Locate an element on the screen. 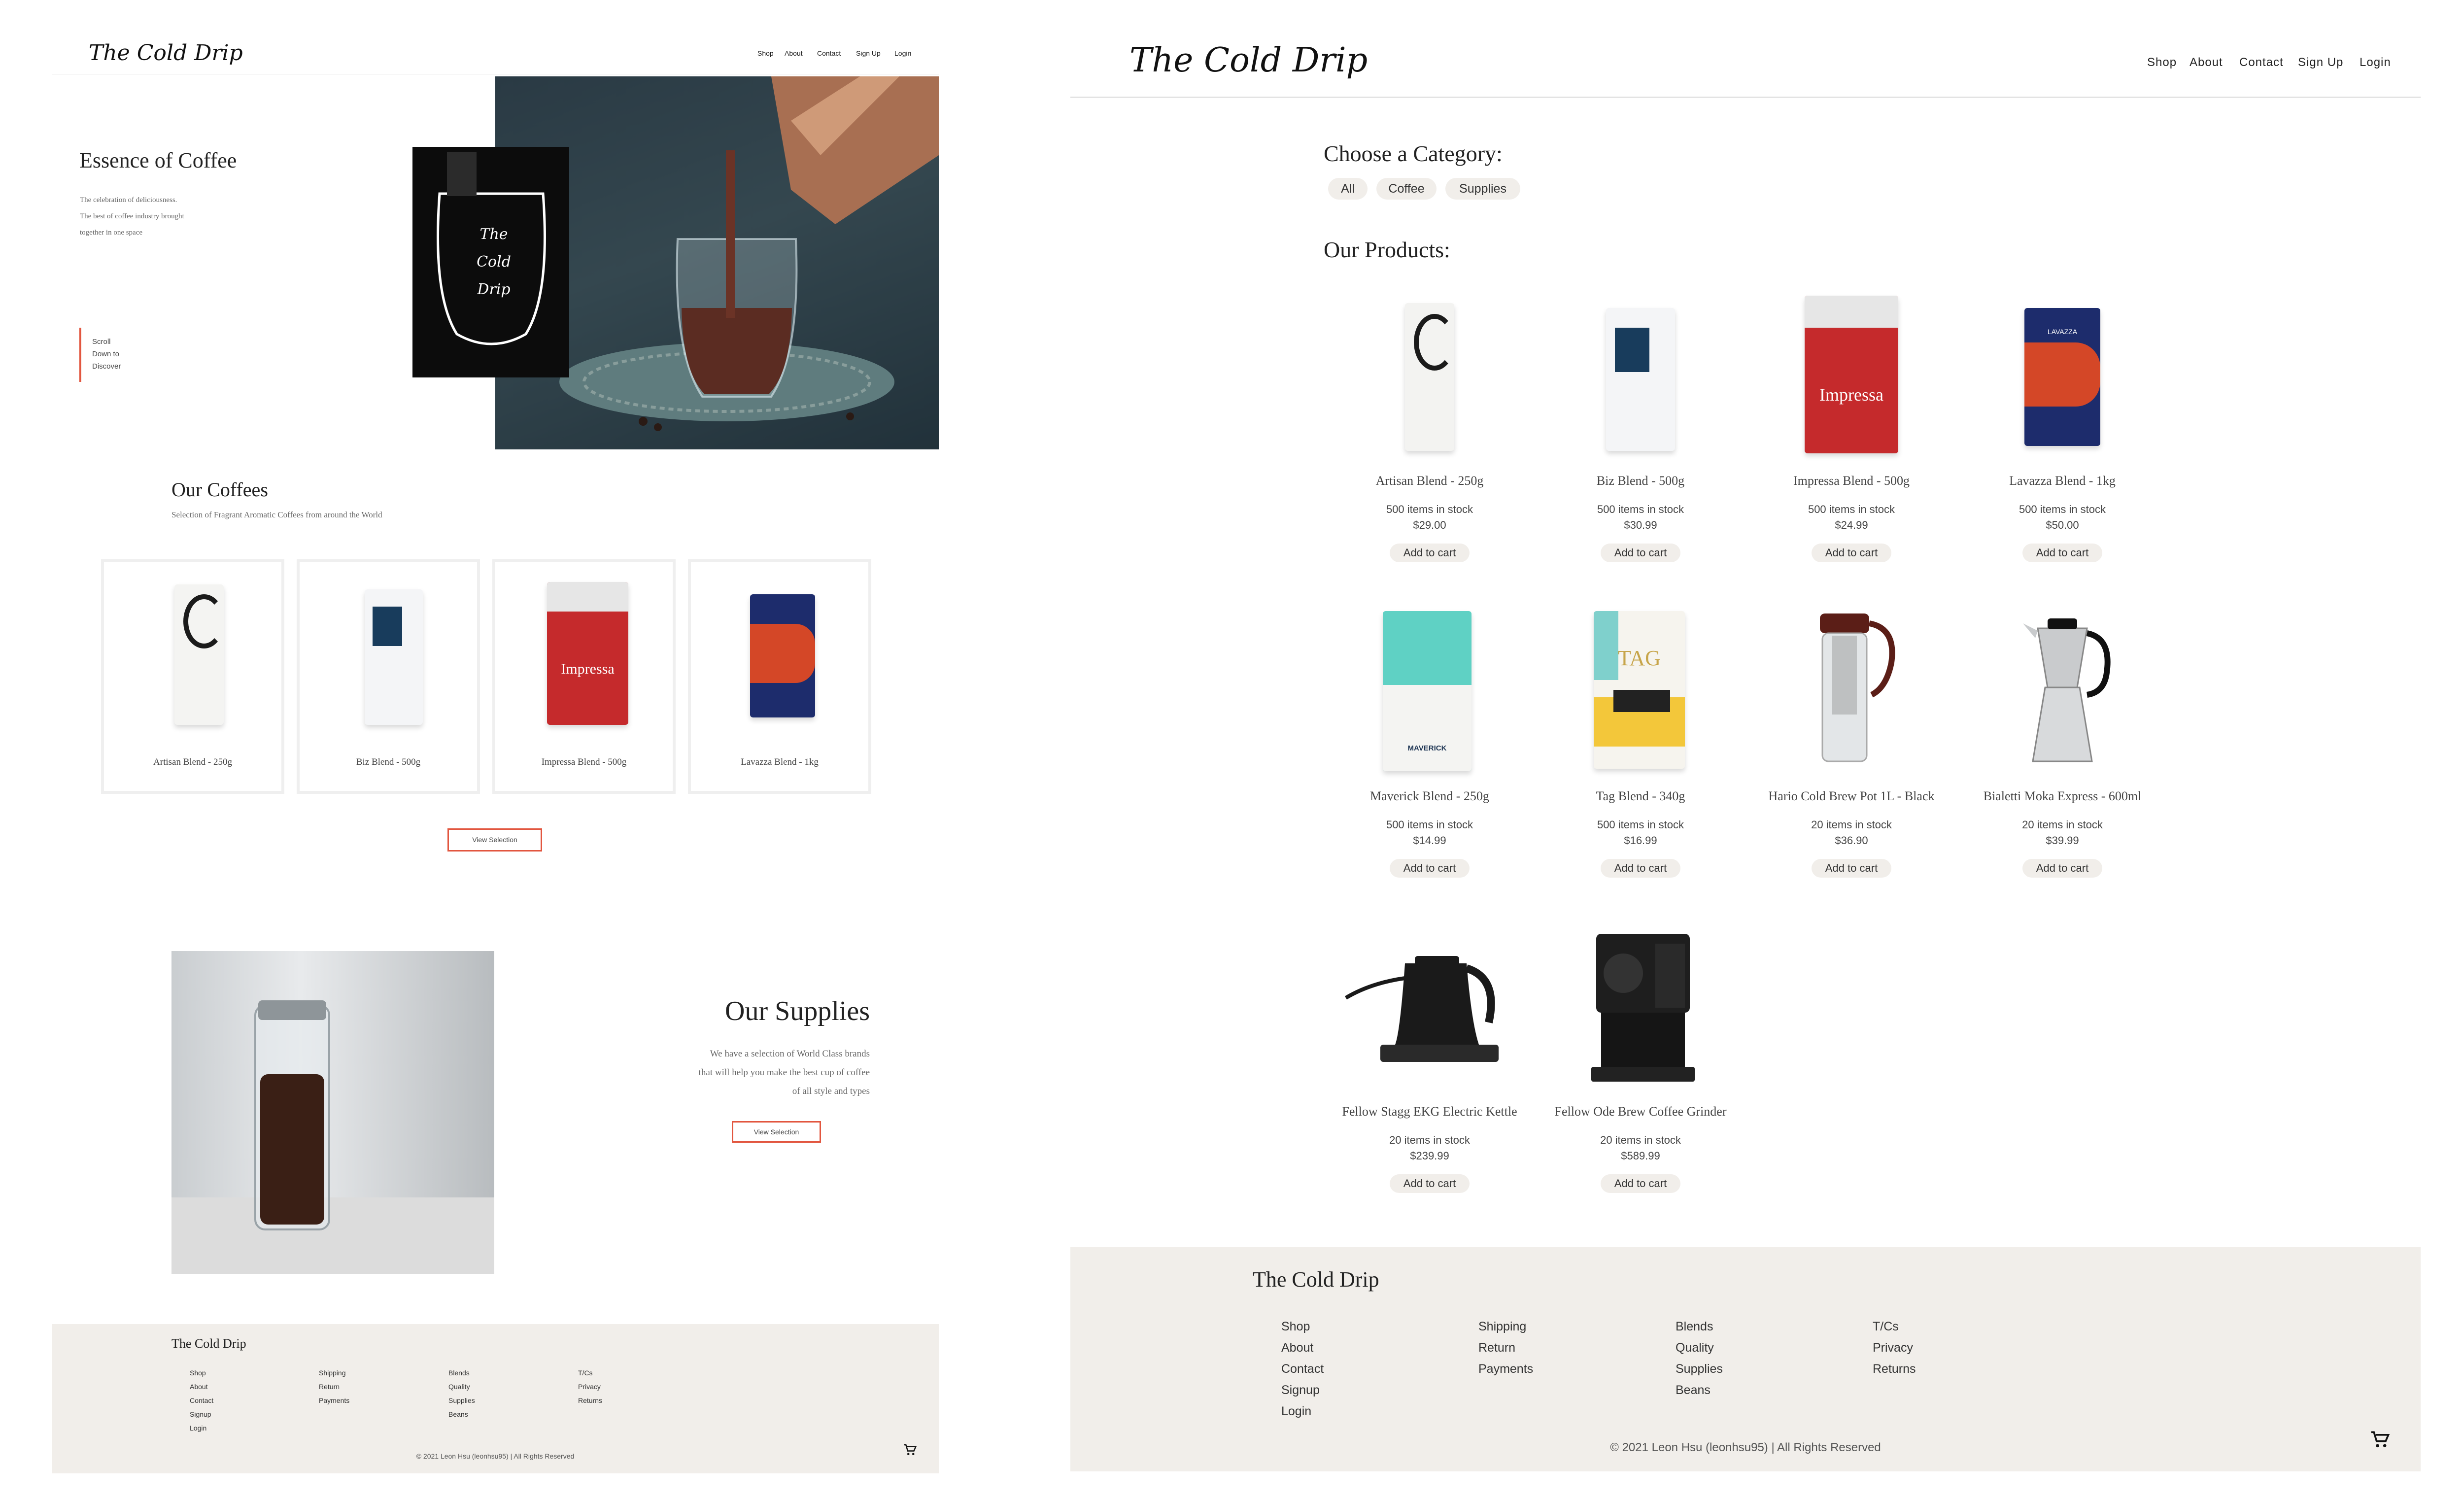  home-nav-login: Login is located at coordinates (902, 53).